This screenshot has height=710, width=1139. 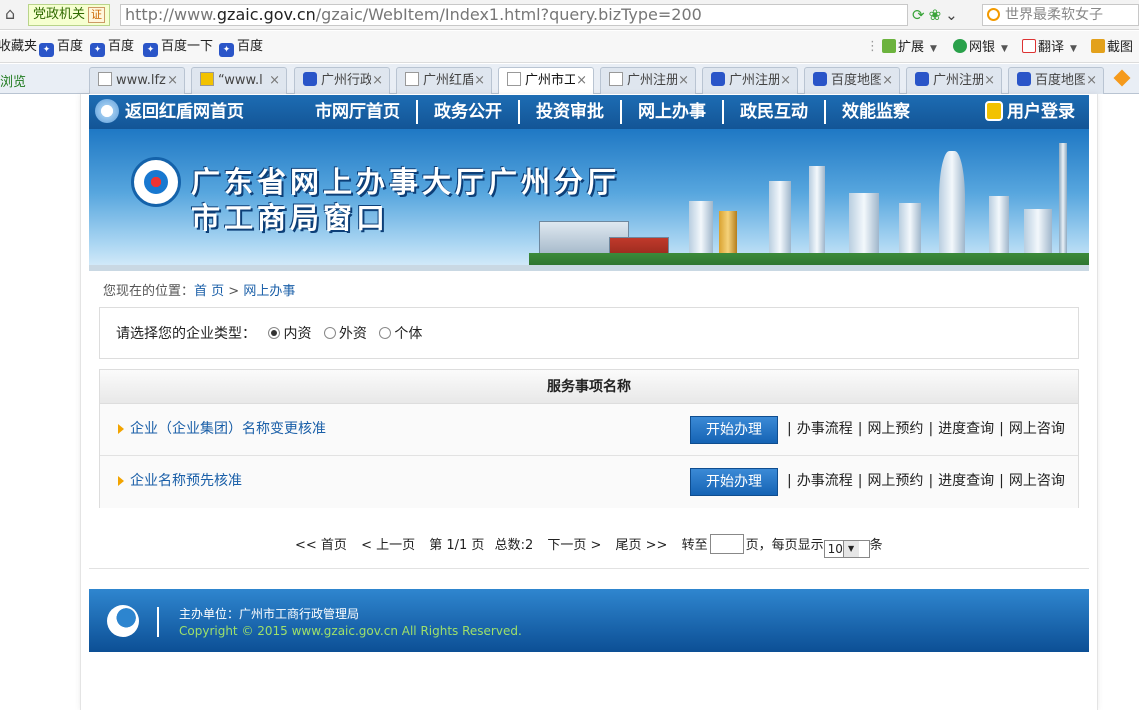 What do you see at coordinates (1041, 112) in the screenshot?
I see `login-label: 用户登录` at bounding box center [1041, 112].